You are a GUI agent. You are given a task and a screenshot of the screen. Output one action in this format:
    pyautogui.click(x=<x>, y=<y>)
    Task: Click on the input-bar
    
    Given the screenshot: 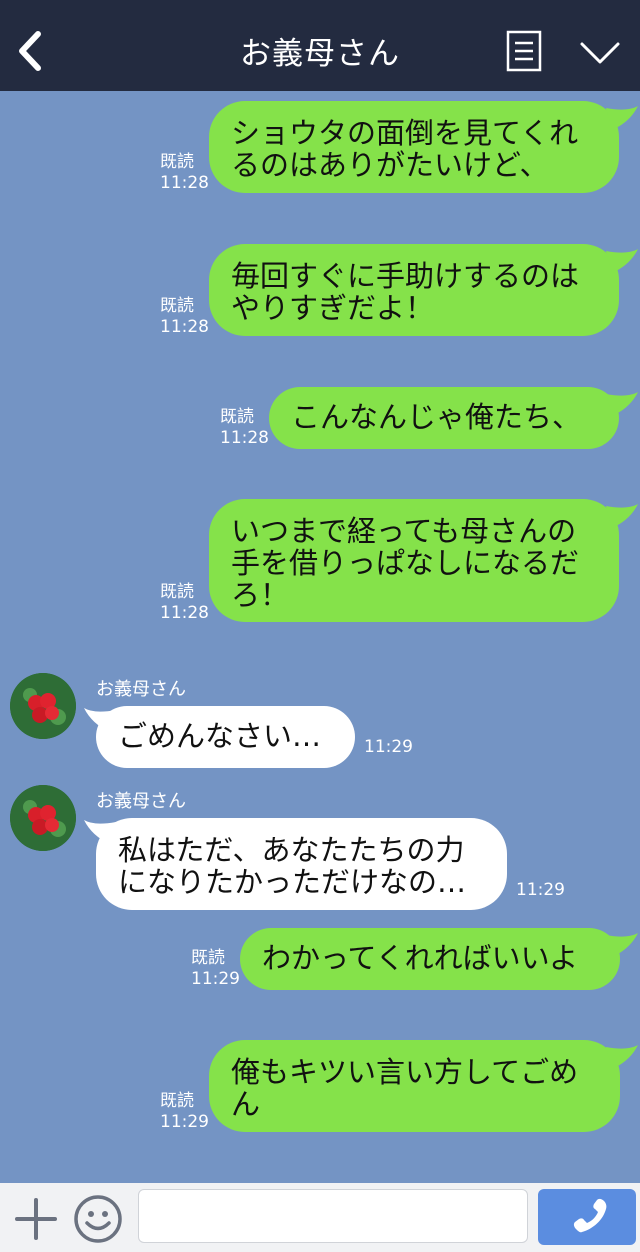 What is the action you would take?
    pyautogui.click(x=320, y=1217)
    